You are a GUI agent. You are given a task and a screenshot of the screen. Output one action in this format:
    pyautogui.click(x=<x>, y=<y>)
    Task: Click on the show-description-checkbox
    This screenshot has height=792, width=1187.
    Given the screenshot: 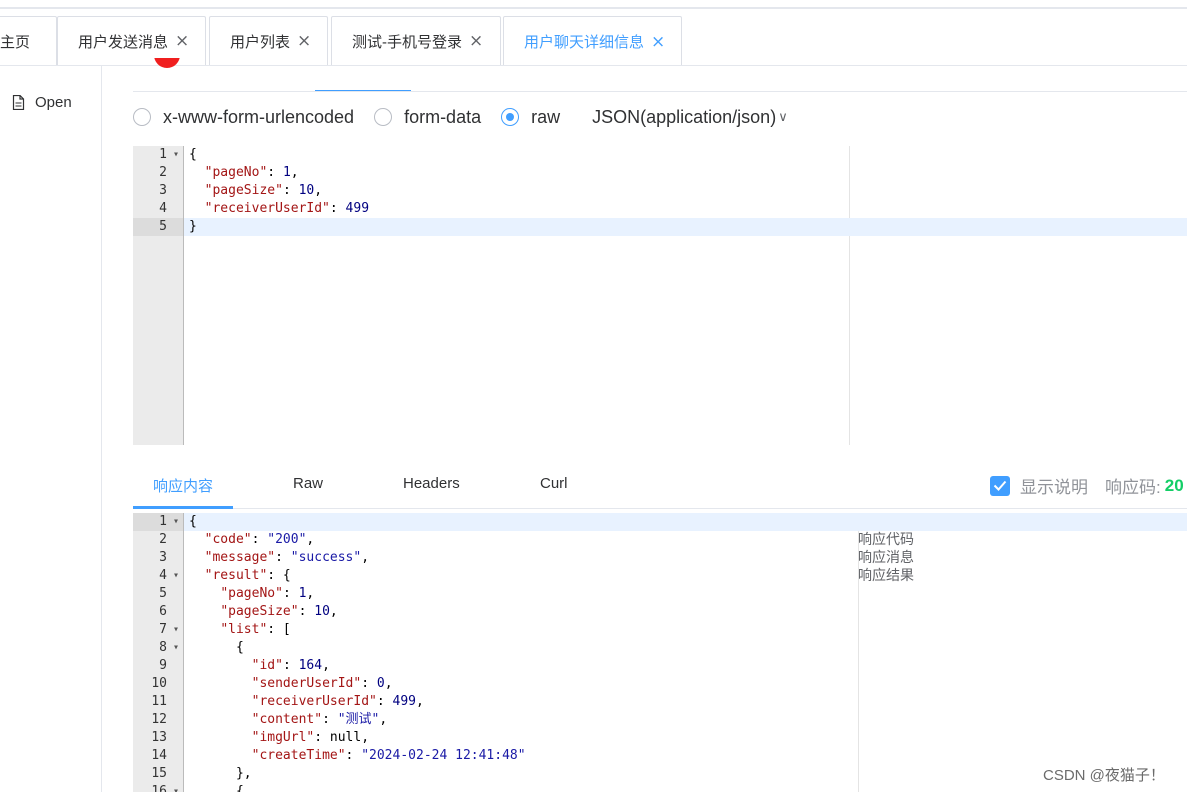 What is the action you would take?
    pyautogui.click(x=1000, y=485)
    